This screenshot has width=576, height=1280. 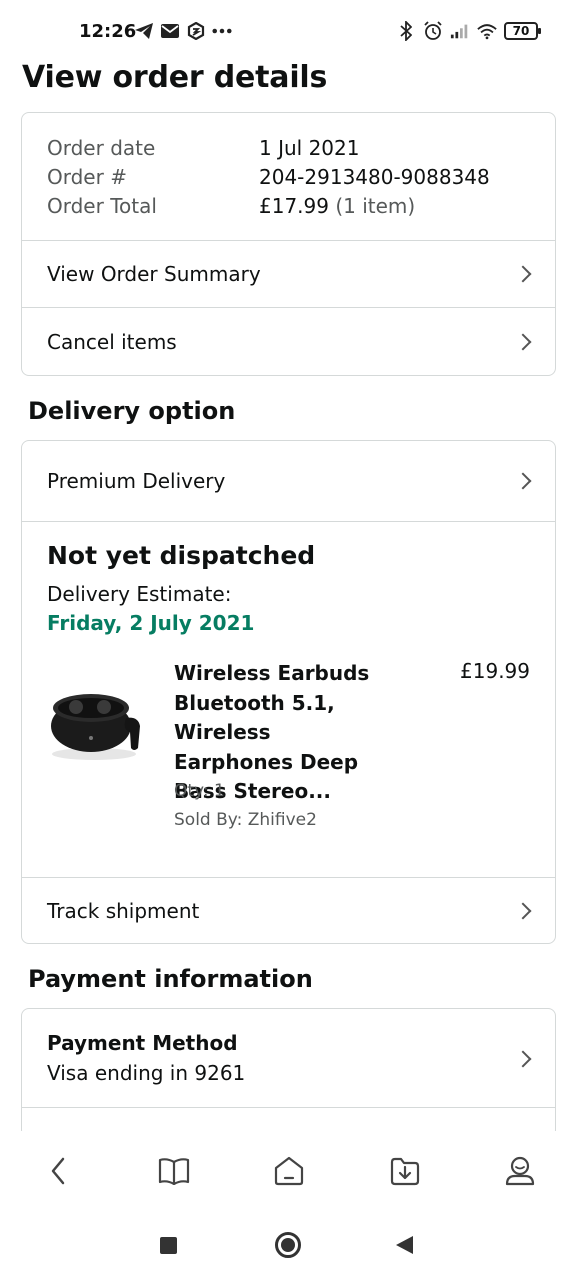 I want to click on order-date-row: Order date 1 Jul 2021, so click(x=297, y=147).